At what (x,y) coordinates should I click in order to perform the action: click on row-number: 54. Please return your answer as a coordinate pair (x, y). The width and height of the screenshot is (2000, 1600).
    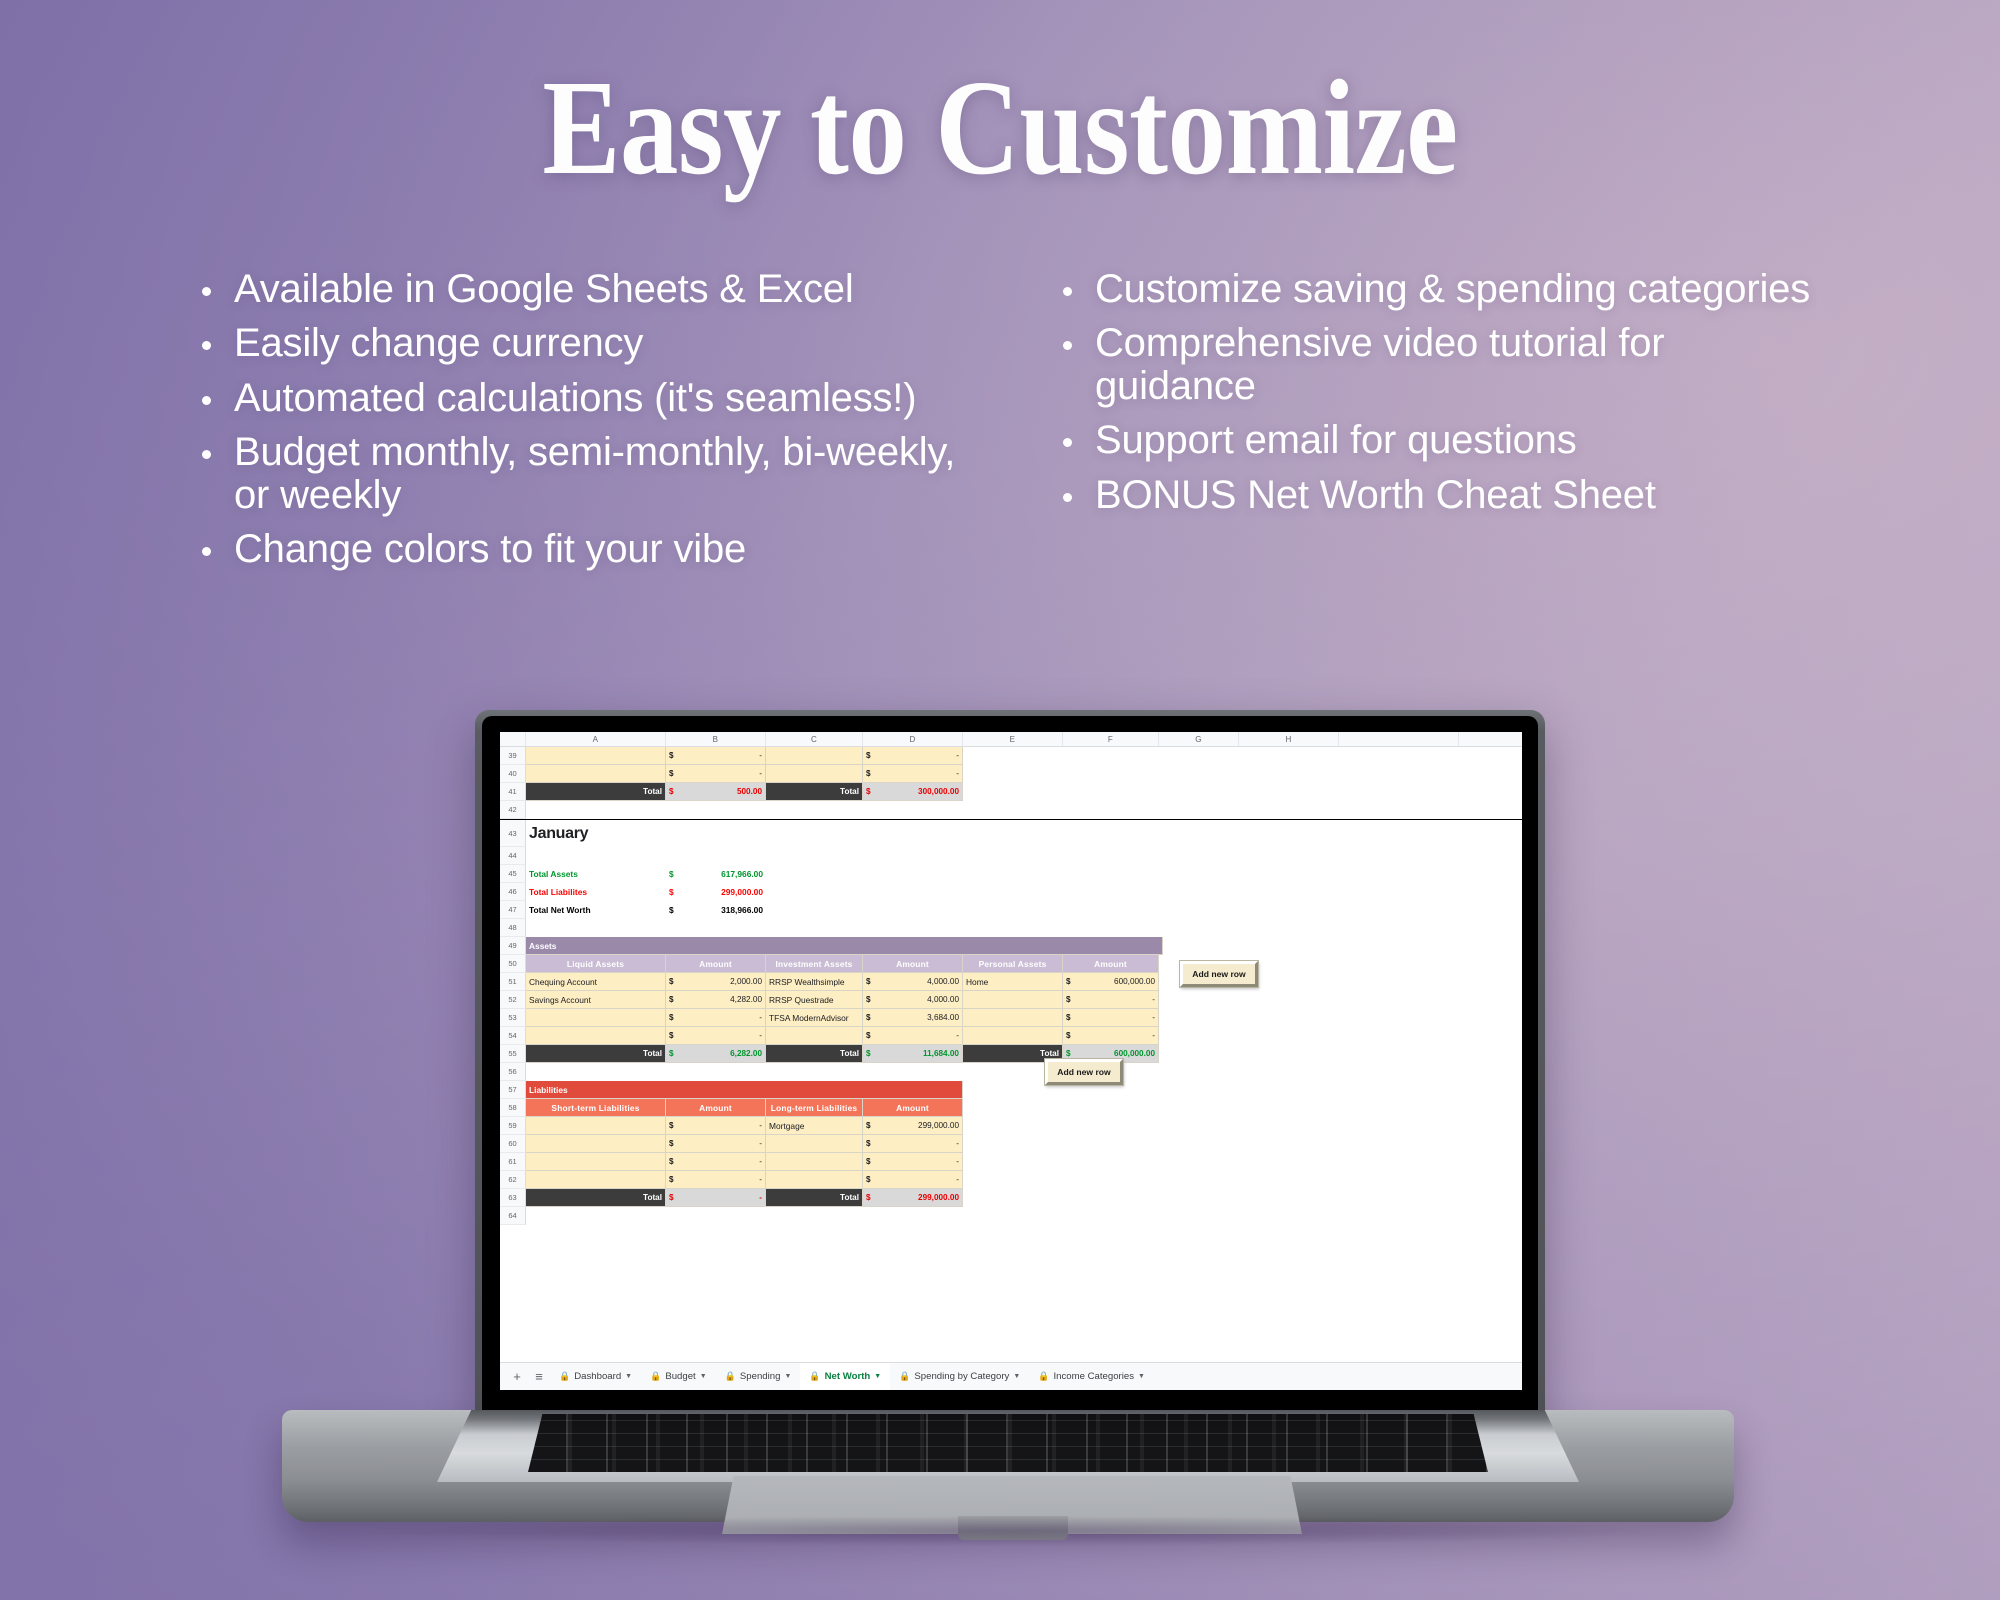
    Looking at the image, I should click on (513, 1036).